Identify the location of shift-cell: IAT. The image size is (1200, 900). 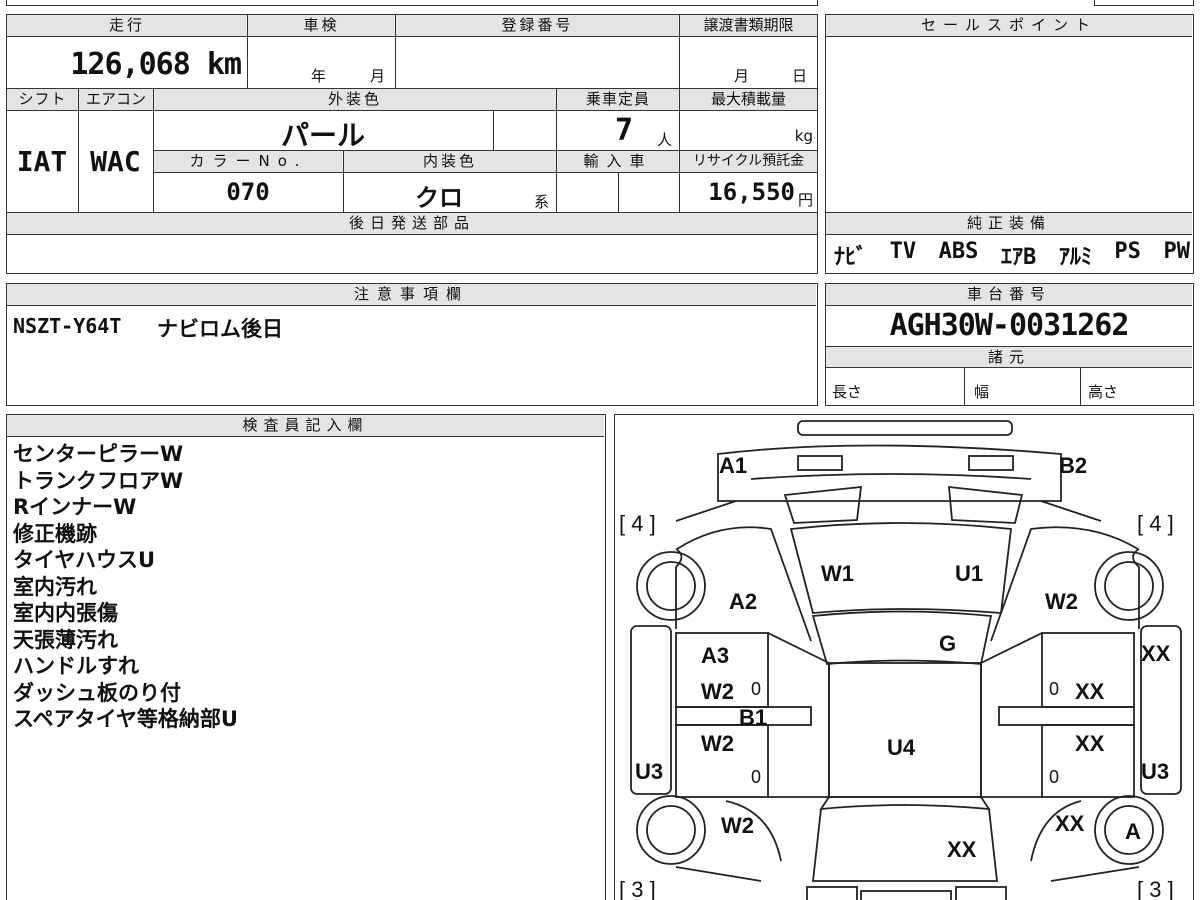
(43, 162).